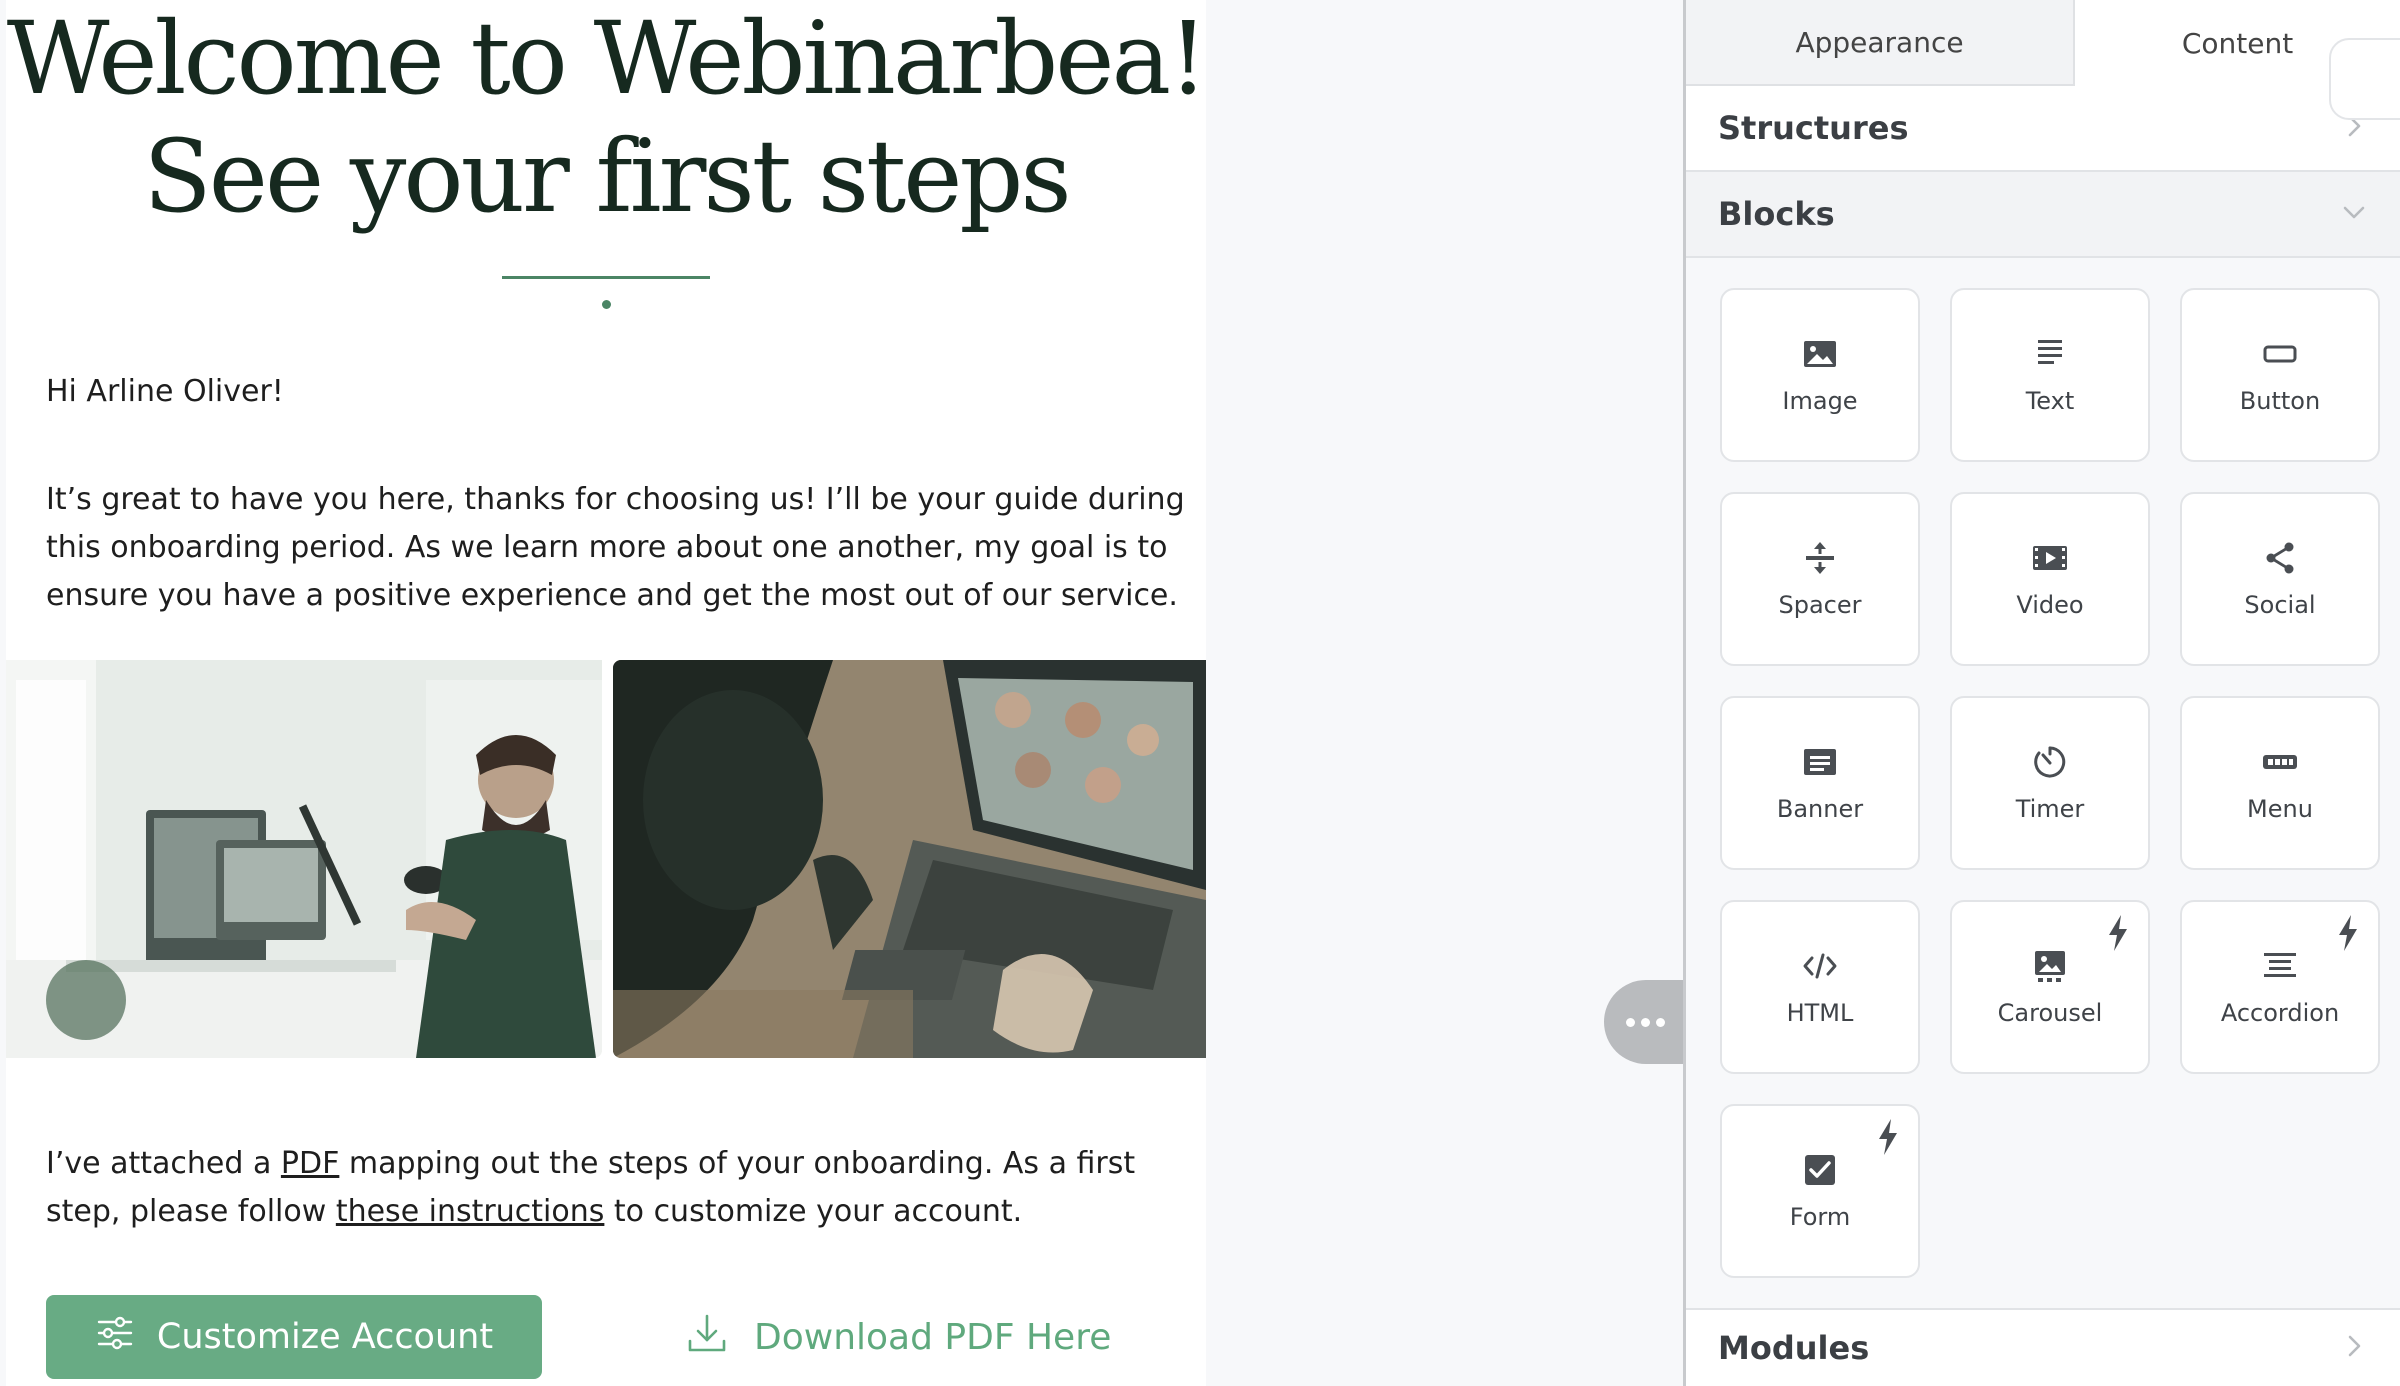  What do you see at coordinates (2364, 79) in the screenshot?
I see `floating-control` at bounding box center [2364, 79].